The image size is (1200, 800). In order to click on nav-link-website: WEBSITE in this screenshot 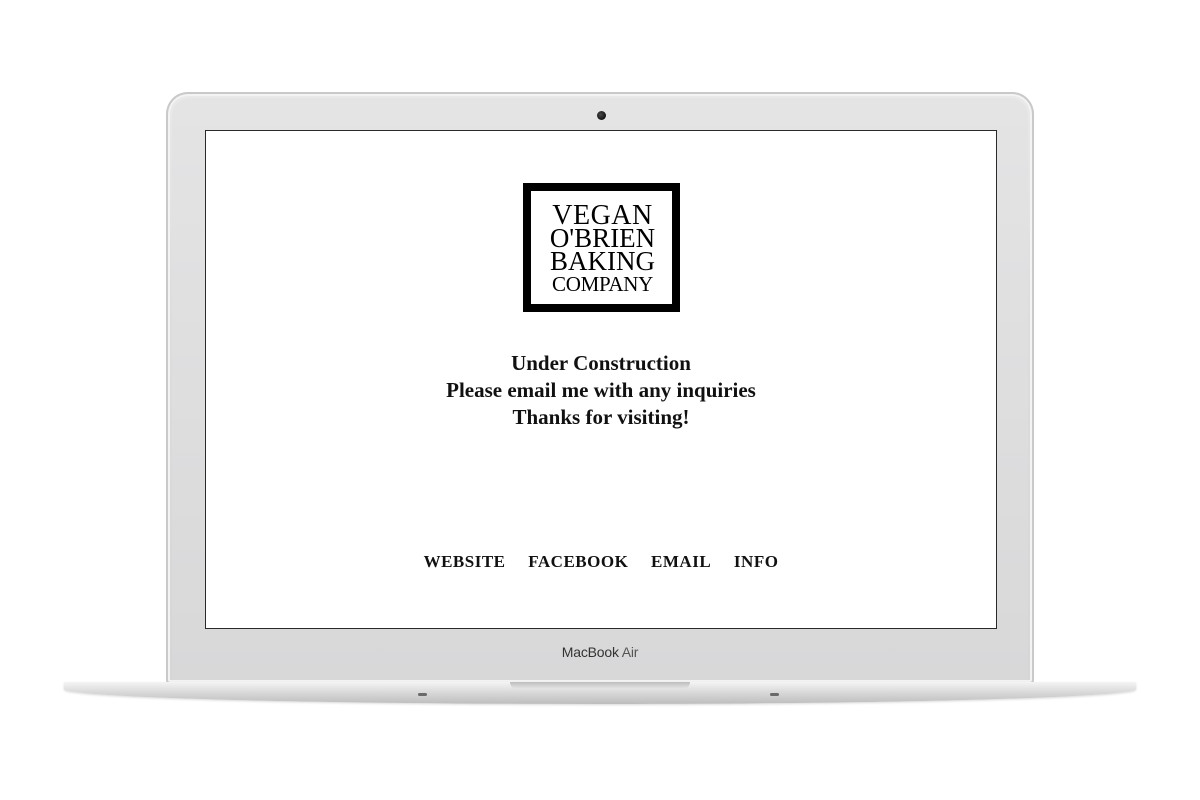, I will do `click(465, 561)`.